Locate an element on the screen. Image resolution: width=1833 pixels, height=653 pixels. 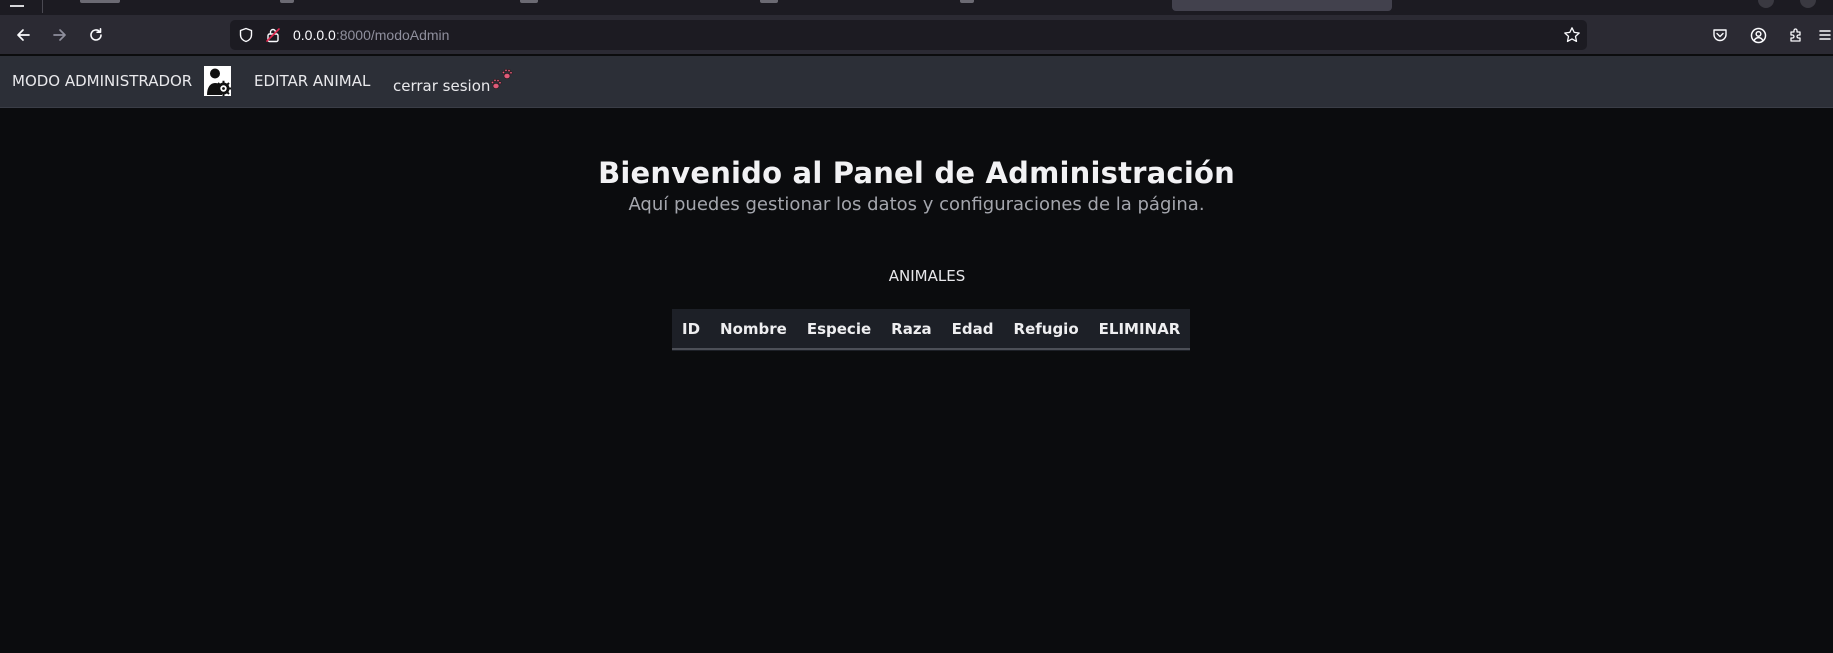
extensions-button is located at coordinates (1796, 35).